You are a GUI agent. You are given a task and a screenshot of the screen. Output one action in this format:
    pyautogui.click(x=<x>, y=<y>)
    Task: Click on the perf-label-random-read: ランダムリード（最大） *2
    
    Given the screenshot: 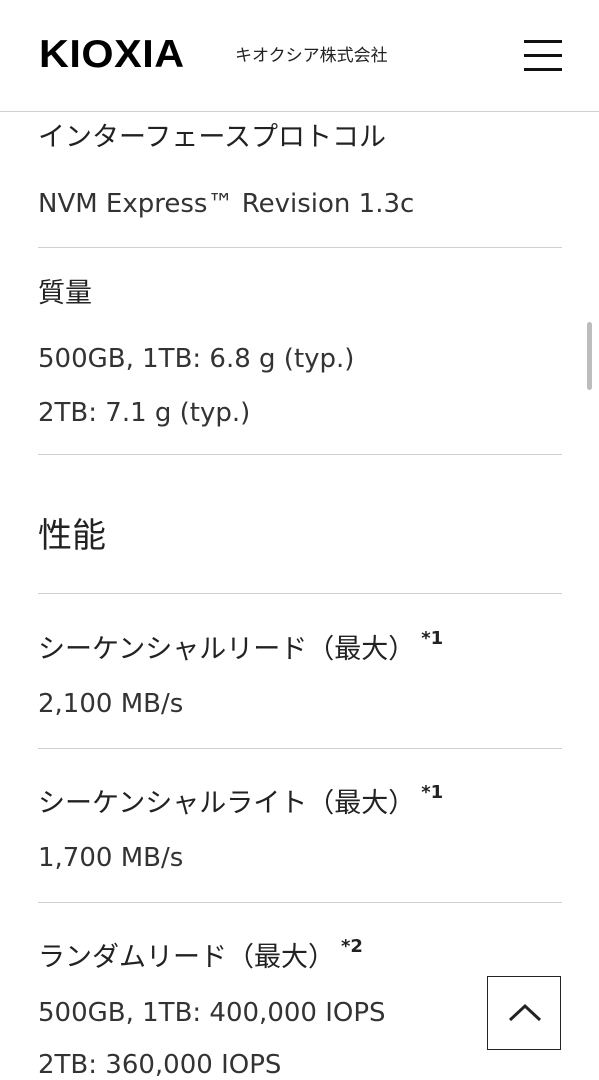 What is the action you would take?
    pyautogui.click(x=200, y=952)
    